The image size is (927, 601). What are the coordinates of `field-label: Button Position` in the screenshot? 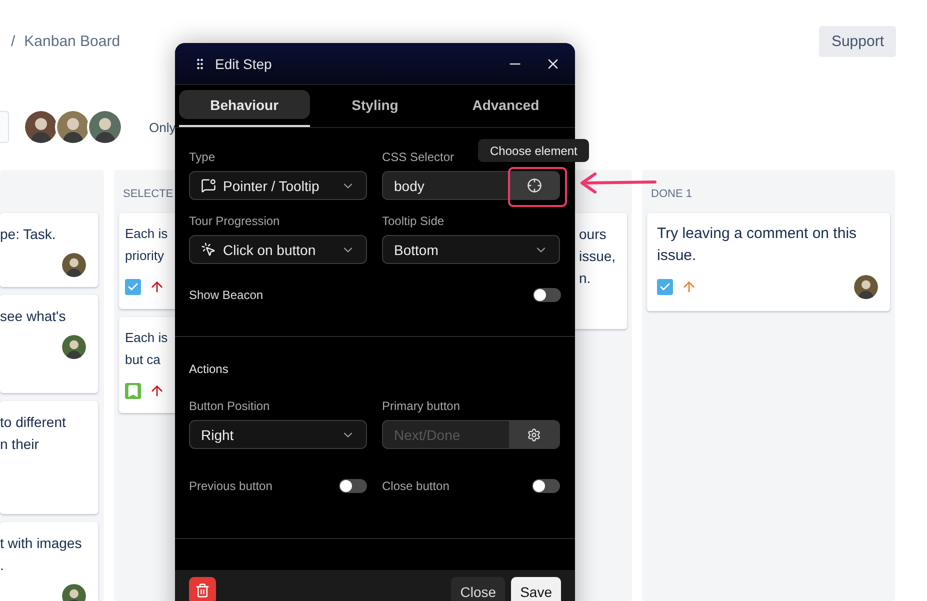 It's located at (229, 406).